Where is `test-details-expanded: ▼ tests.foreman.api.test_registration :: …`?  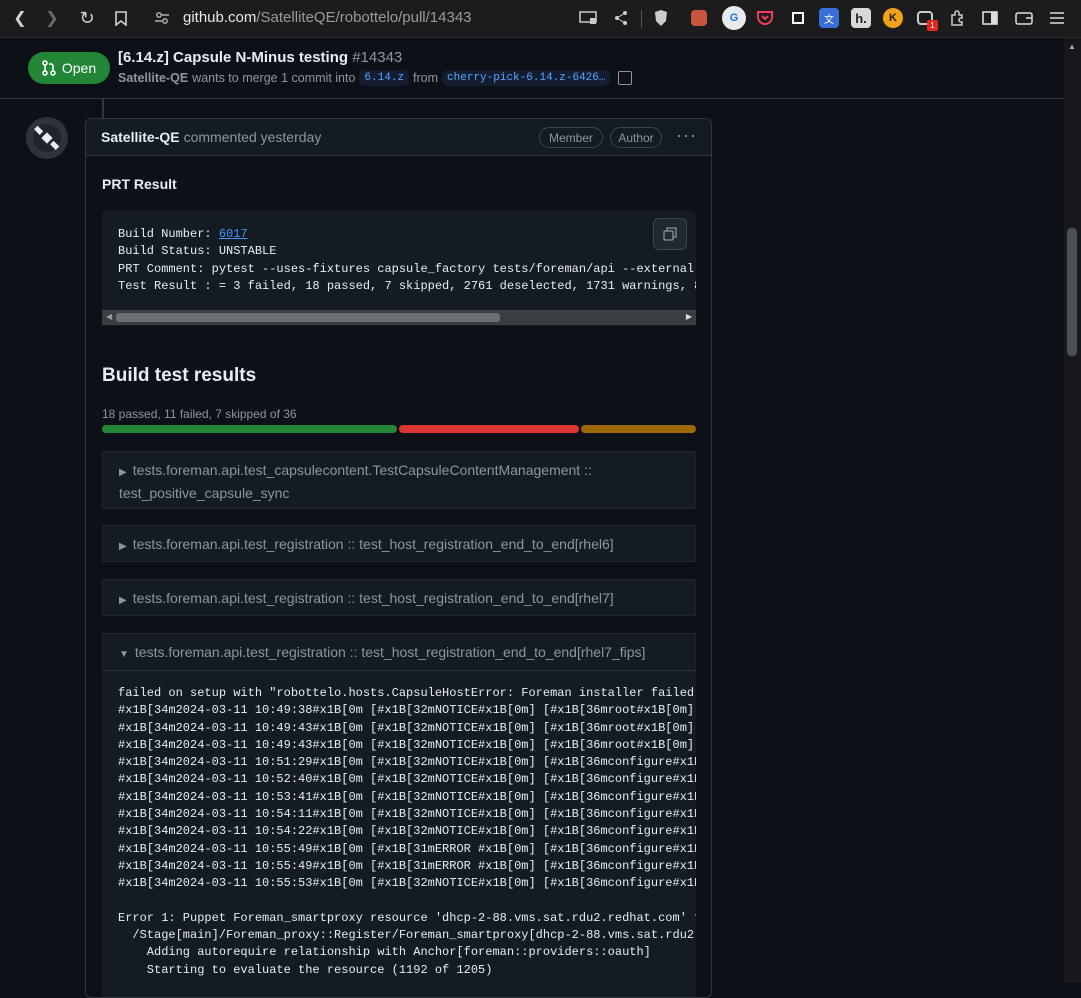 test-details-expanded: ▼ tests.foreman.api.test_registration :: … is located at coordinates (399, 652).